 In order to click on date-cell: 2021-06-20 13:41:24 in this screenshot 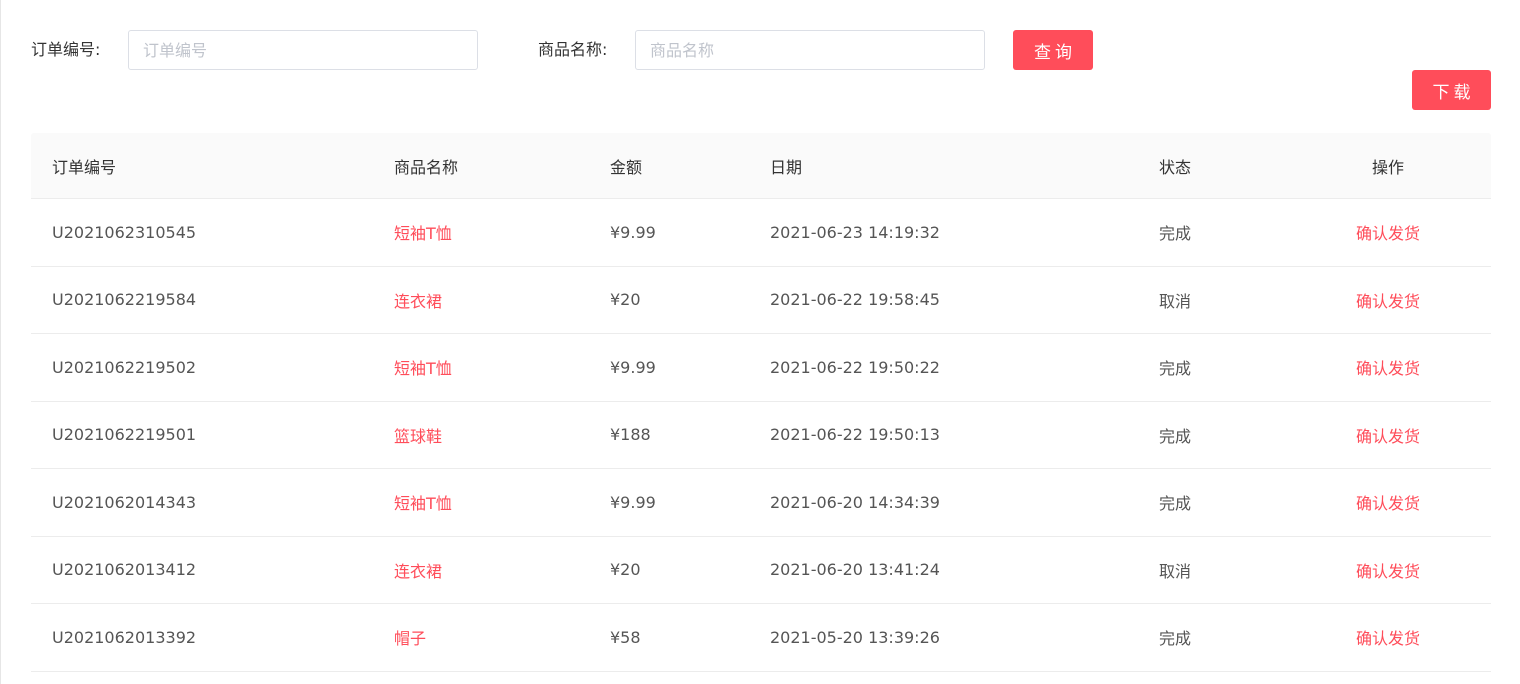, I will do `click(855, 570)`.